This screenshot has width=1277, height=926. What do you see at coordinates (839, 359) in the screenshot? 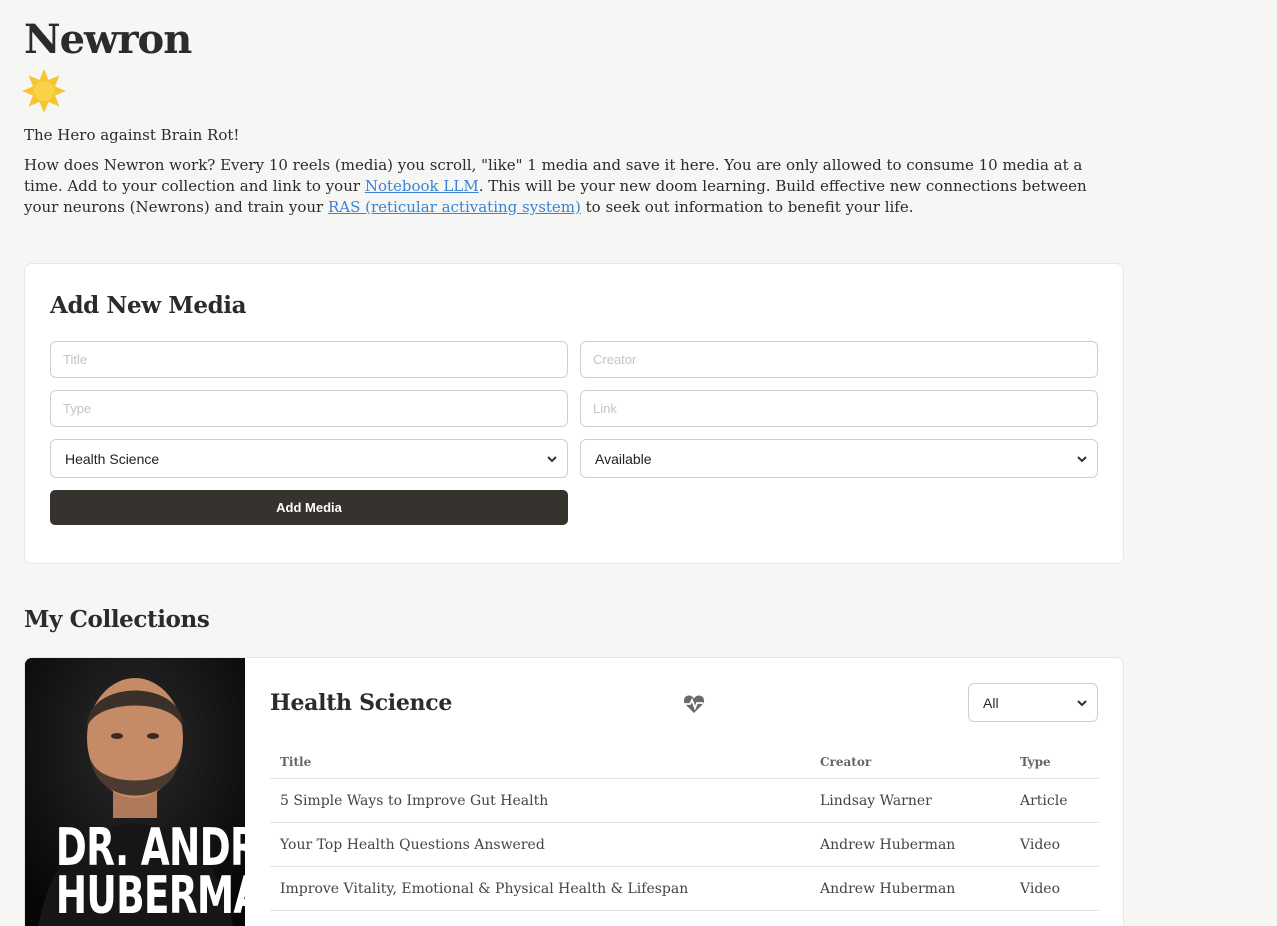
I see `creator-input` at bounding box center [839, 359].